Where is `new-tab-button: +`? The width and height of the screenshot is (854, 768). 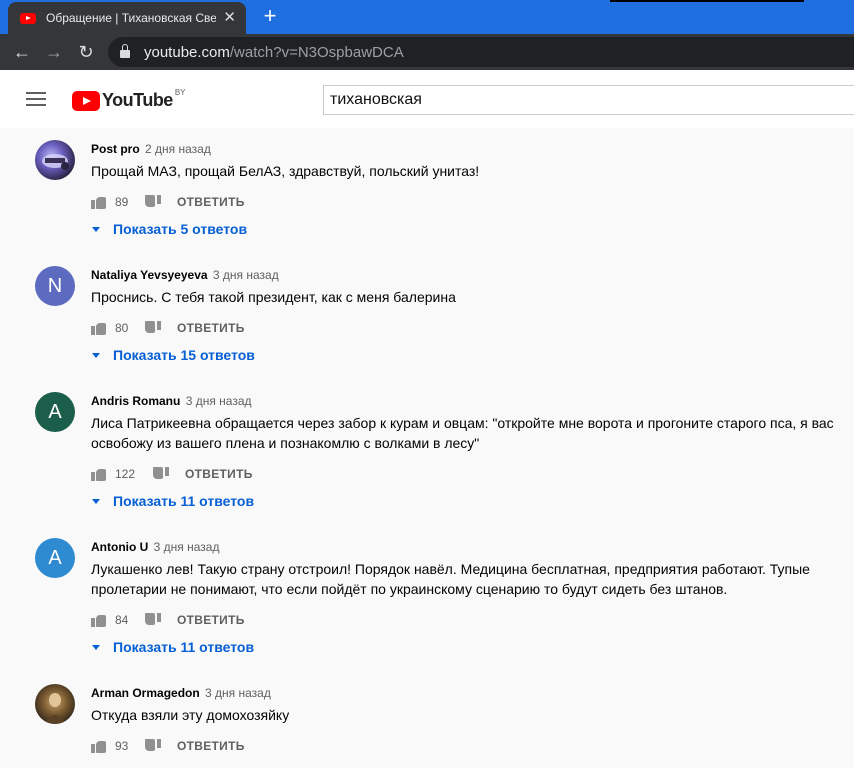 new-tab-button: + is located at coordinates (270, 17).